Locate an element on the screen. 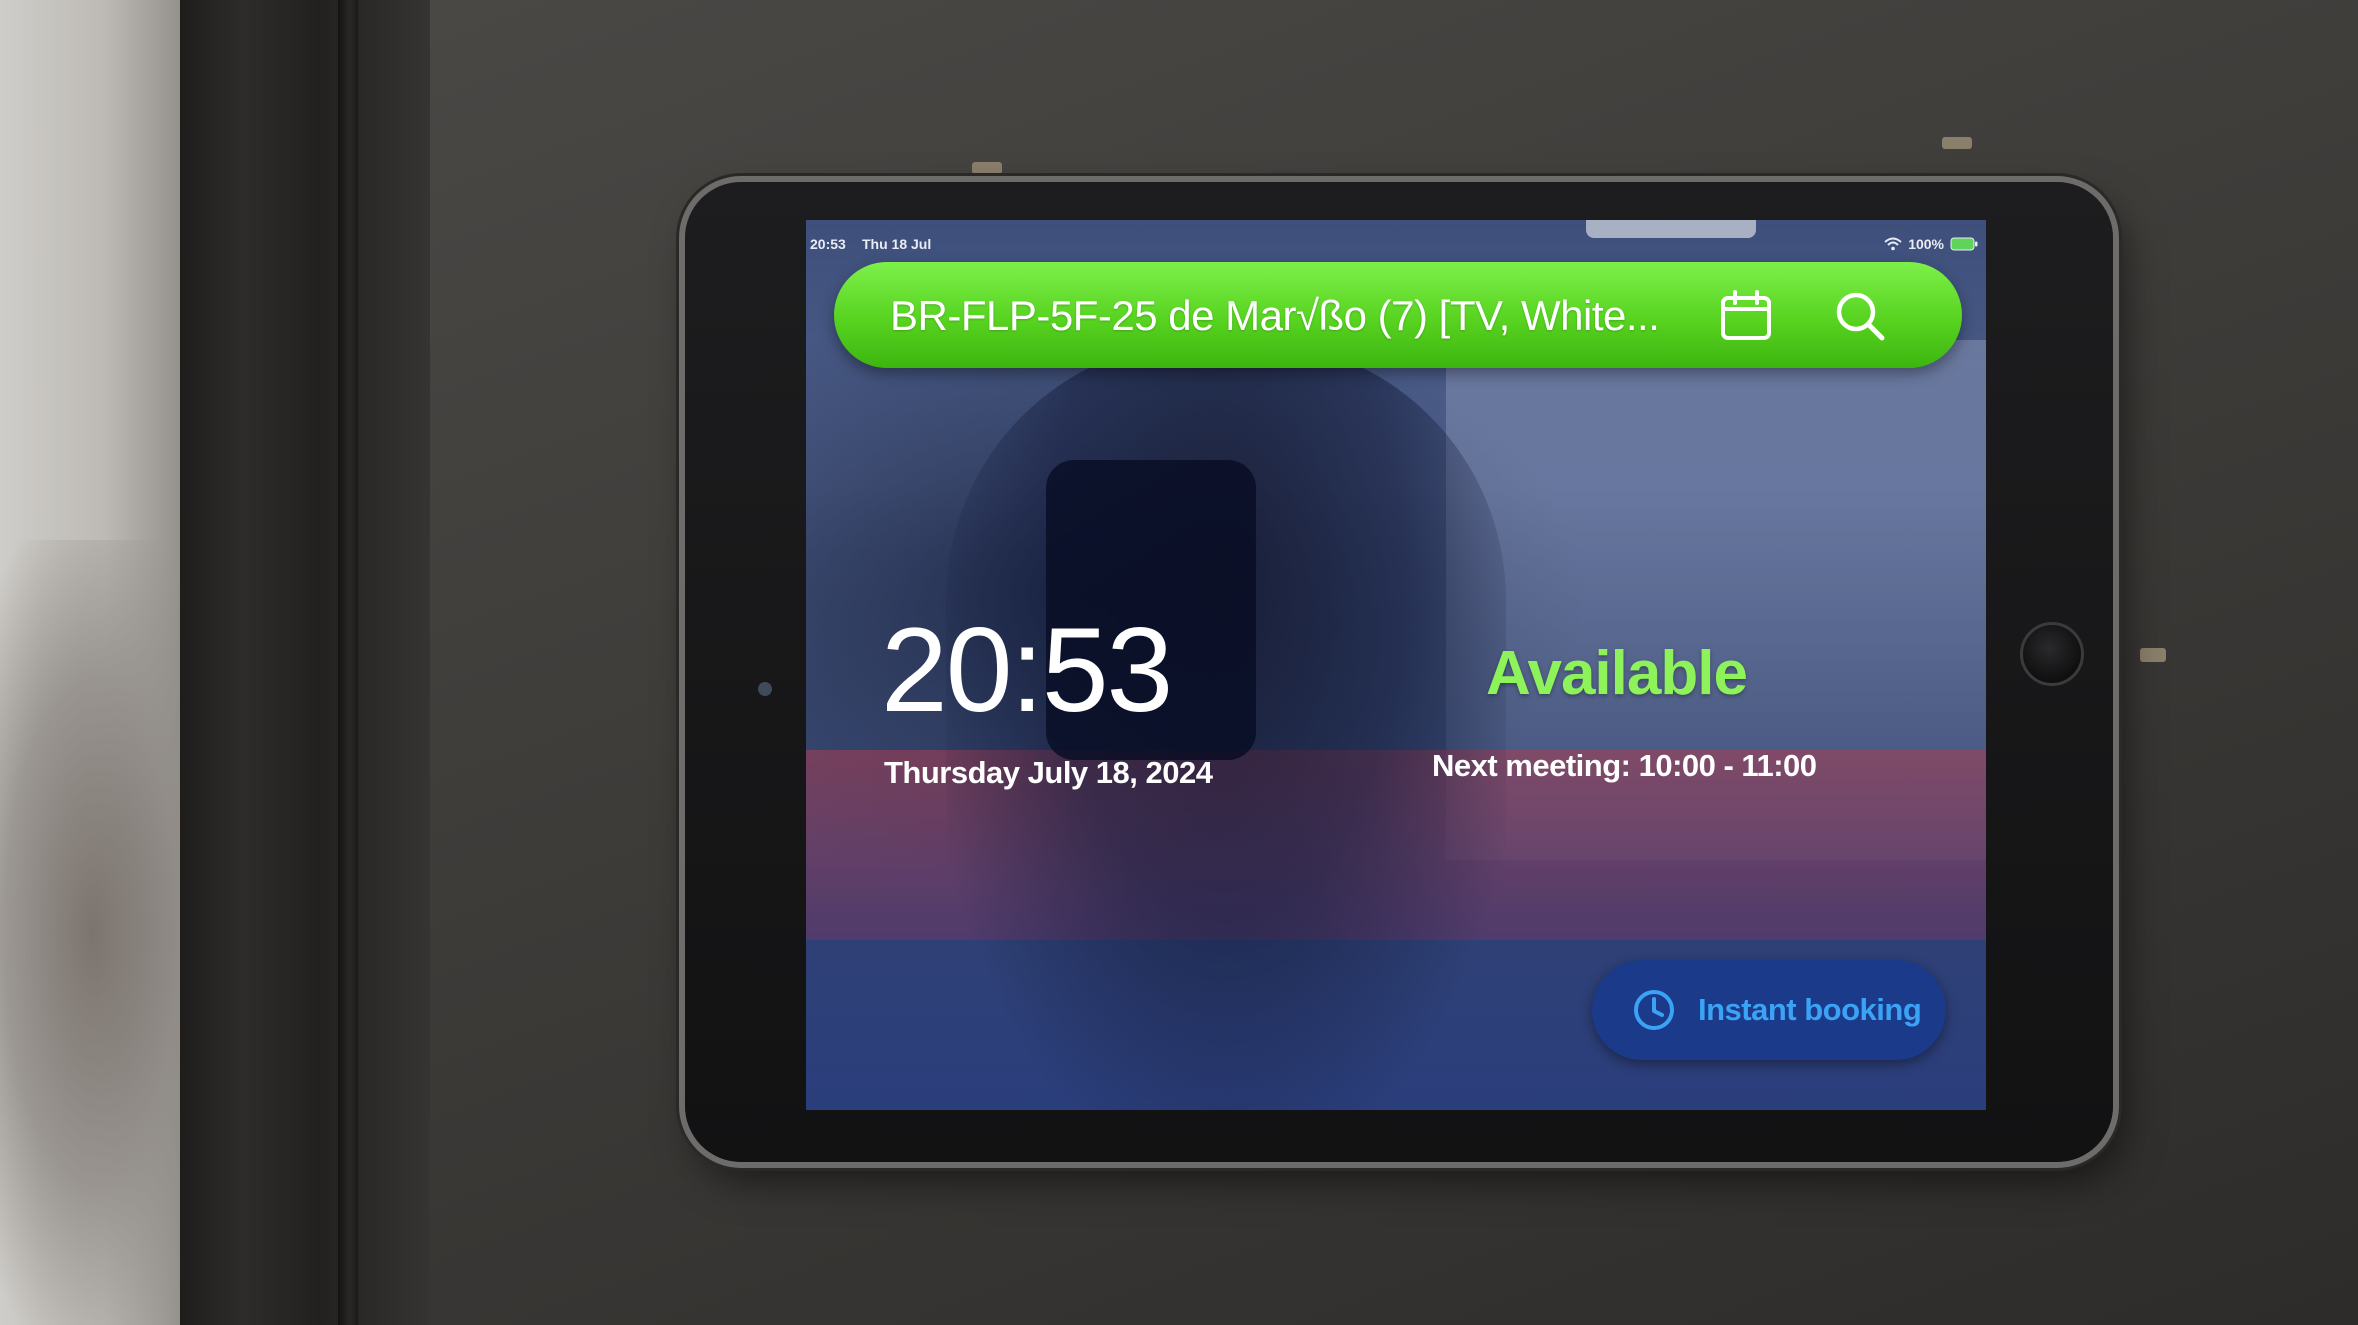 The image size is (2358, 1325). instant-booking-button: Instant booking is located at coordinates (1769, 1010).